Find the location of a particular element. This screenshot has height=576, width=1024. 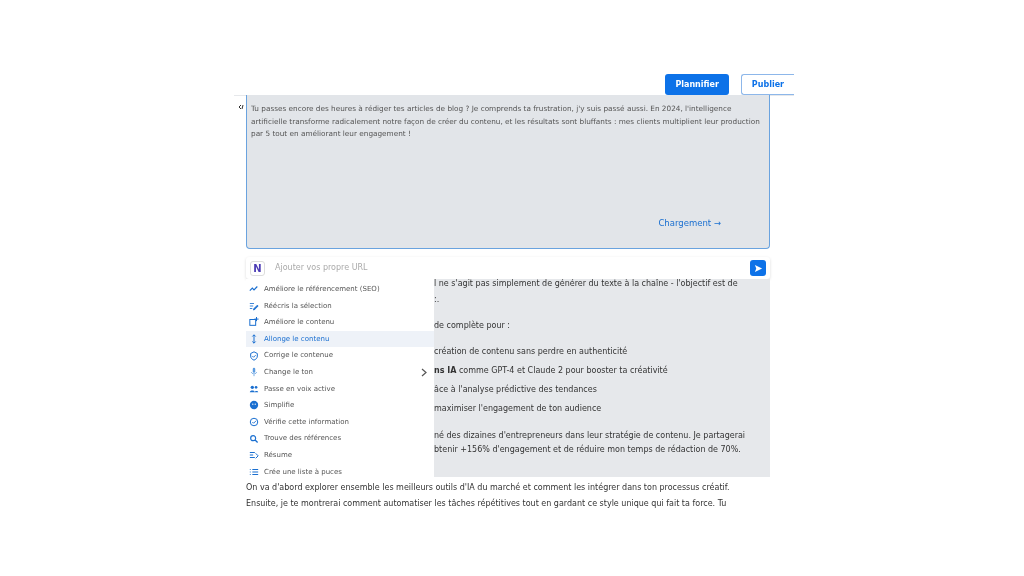

vertical-arrows-icon is located at coordinates (254, 339).